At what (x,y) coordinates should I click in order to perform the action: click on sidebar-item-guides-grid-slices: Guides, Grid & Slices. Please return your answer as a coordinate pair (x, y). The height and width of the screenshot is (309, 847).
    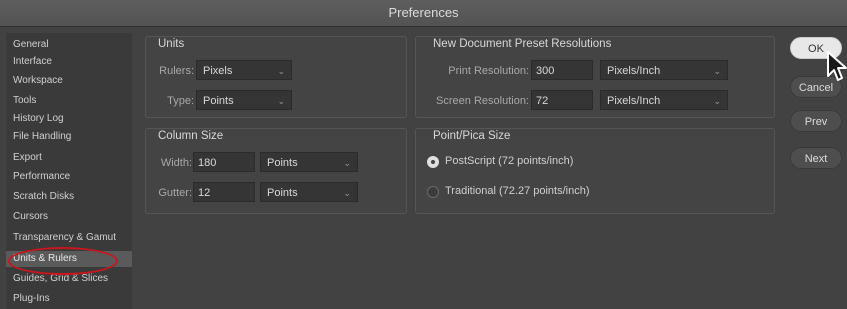
    Looking at the image, I should click on (72, 279).